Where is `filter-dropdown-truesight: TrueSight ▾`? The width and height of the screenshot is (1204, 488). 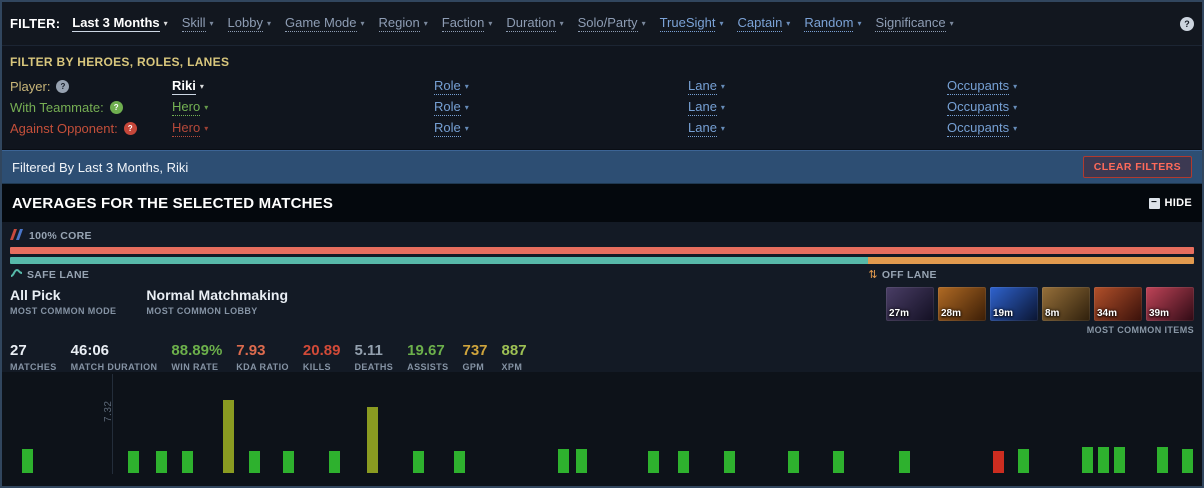
filter-dropdown-truesight: TrueSight ▾ is located at coordinates (691, 23).